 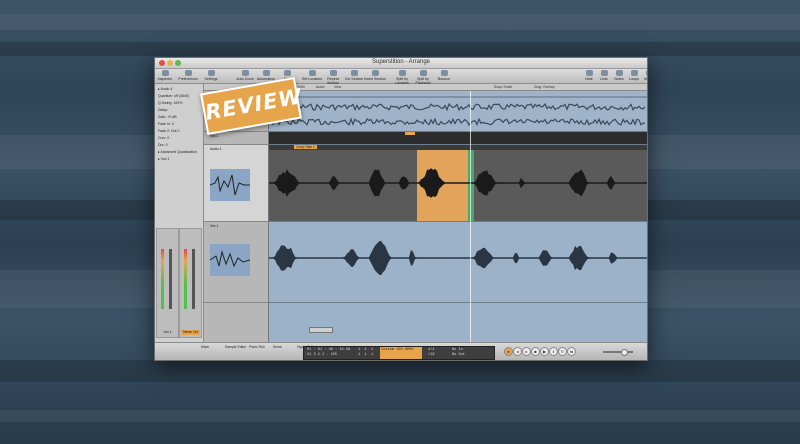 I want to click on tab-score: Score, so click(x=277, y=347).